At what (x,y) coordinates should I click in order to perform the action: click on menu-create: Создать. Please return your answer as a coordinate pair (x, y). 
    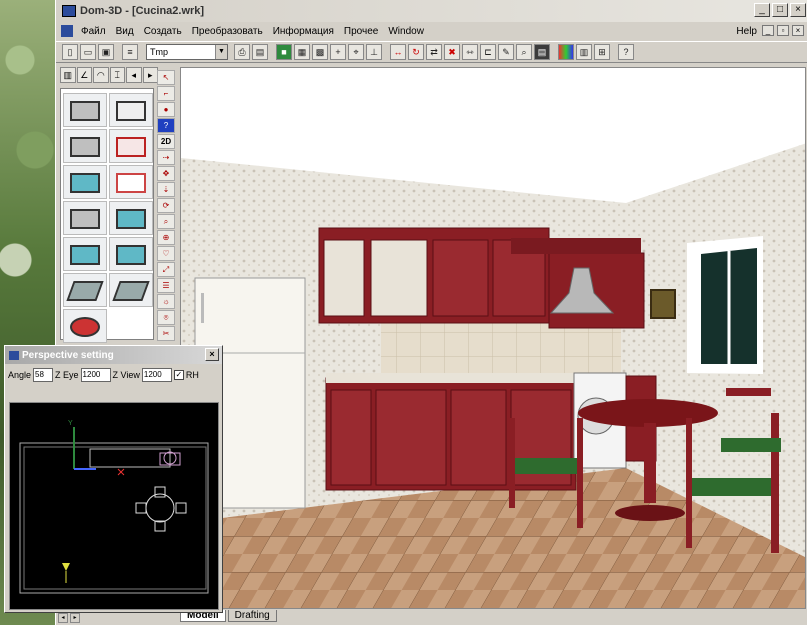
    Looking at the image, I should click on (163, 31).